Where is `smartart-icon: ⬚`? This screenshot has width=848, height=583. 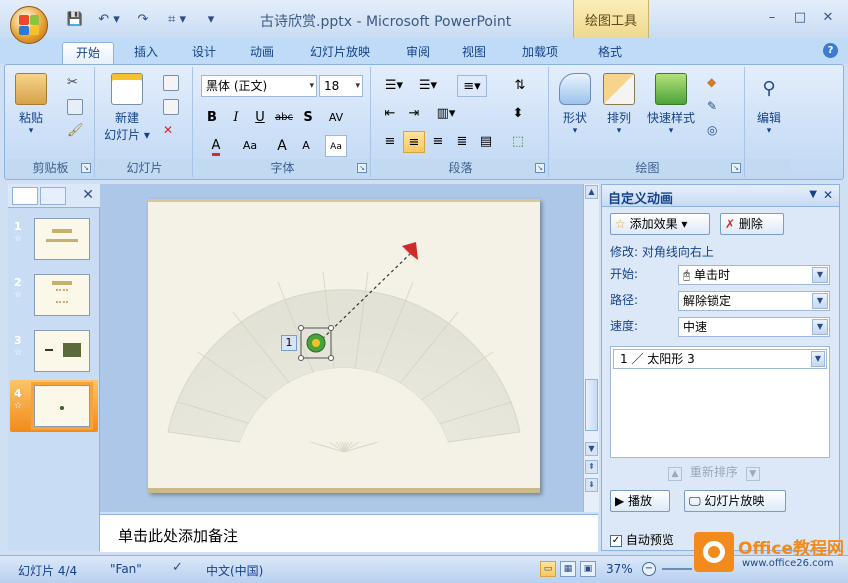
smartart-icon: ⬚ is located at coordinates (518, 142).